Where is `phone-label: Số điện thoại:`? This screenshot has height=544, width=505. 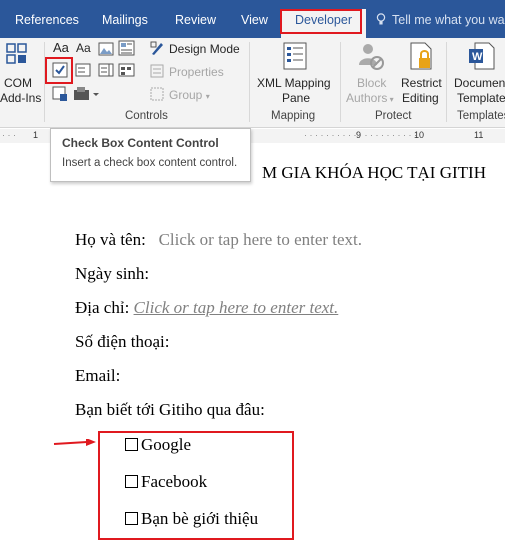
phone-label: Số điện thoại: is located at coordinates (122, 341).